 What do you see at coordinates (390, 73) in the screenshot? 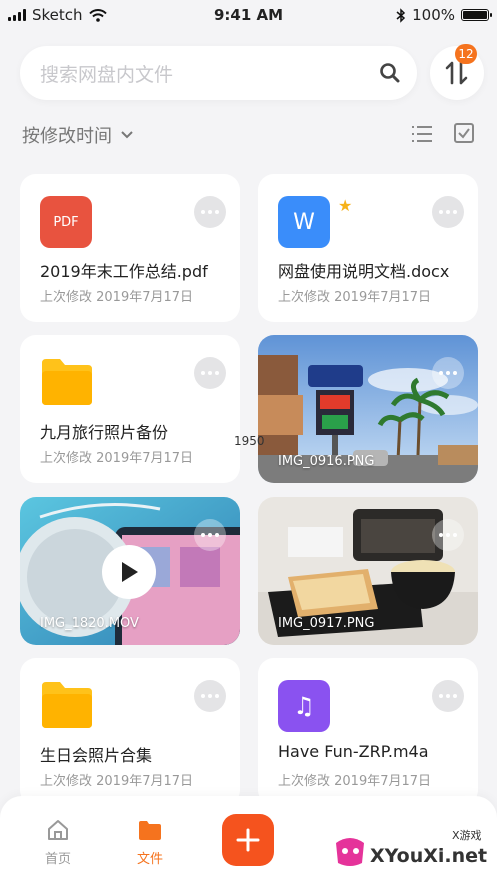
I see `search-icon` at bounding box center [390, 73].